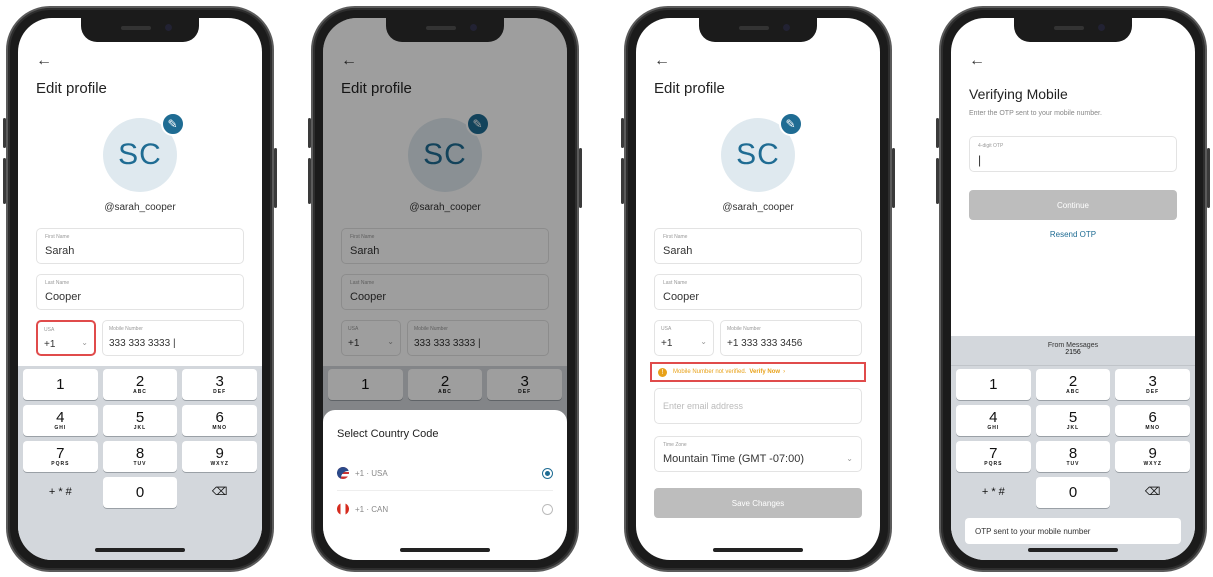  I want to click on mobile-number-field: Mobile Number 333 333 3333 |, so click(173, 338).